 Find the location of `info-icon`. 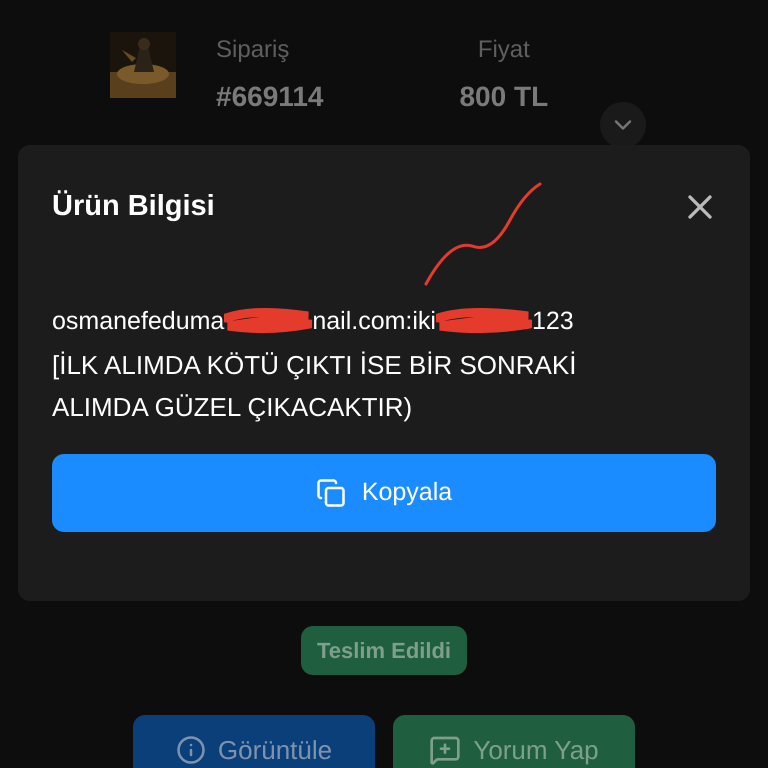

info-icon is located at coordinates (191, 750).